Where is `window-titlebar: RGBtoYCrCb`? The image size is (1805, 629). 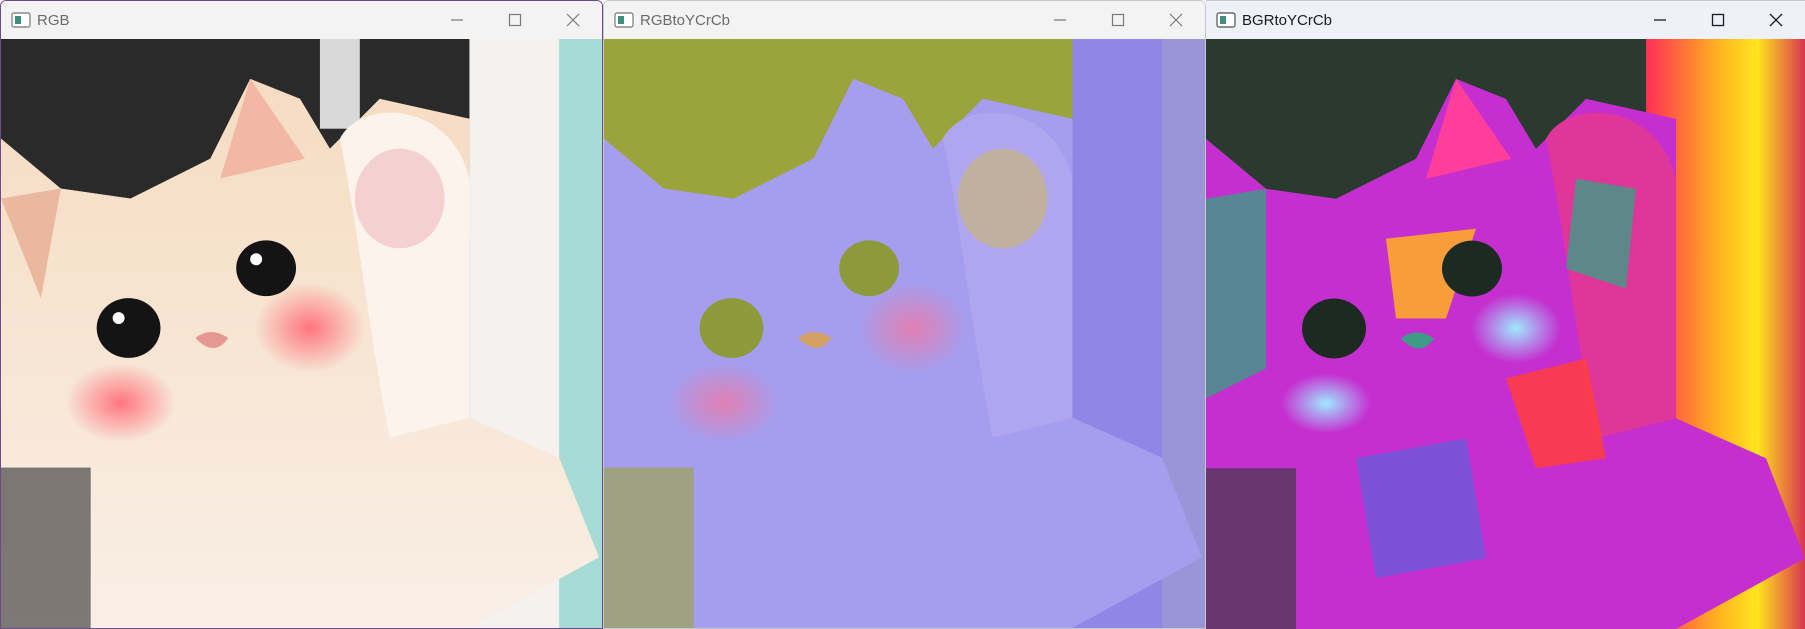
window-titlebar: RGBtoYCrCb is located at coordinates (904, 20).